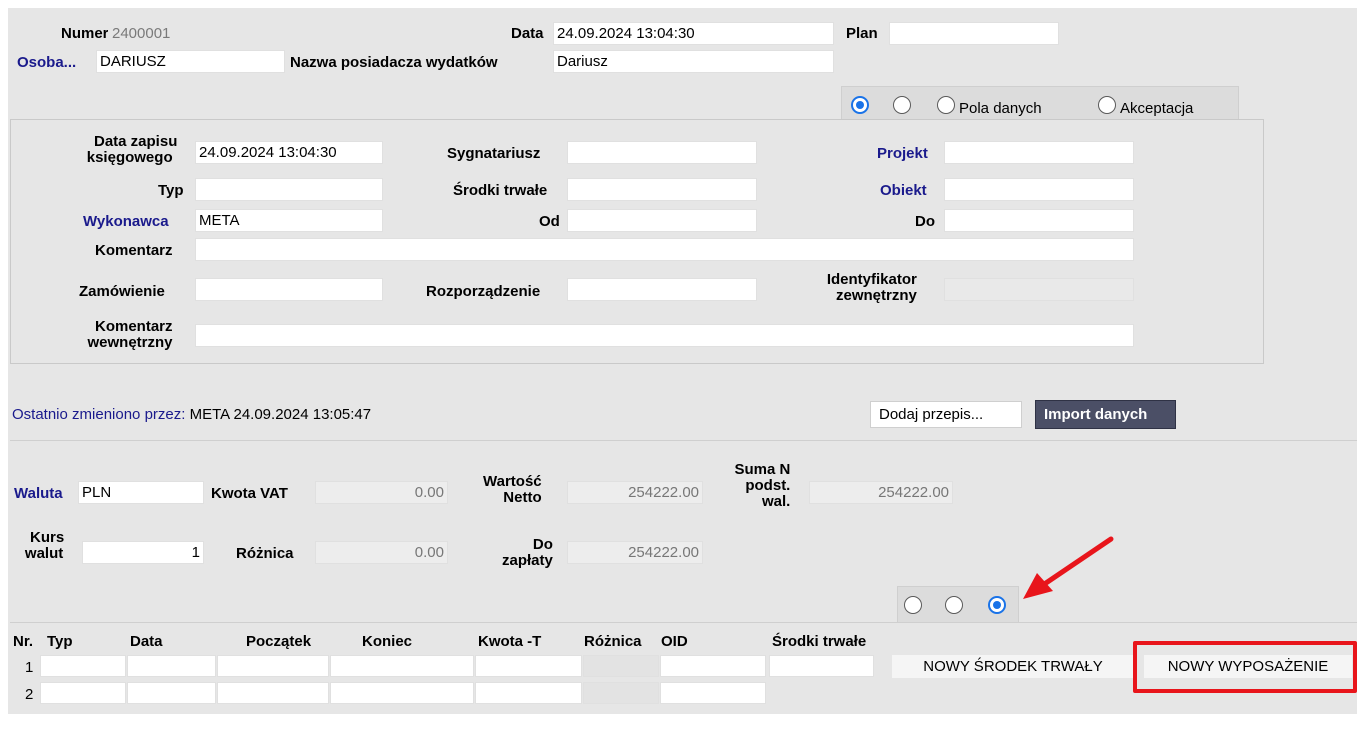  Describe the element at coordinates (664, 249) in the screenshot. I see `komentarz-field` at that location.